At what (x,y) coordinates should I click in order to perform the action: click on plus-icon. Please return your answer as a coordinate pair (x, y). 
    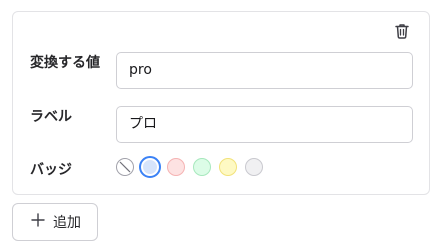
    Looking at the image, I should click on (38, 222).